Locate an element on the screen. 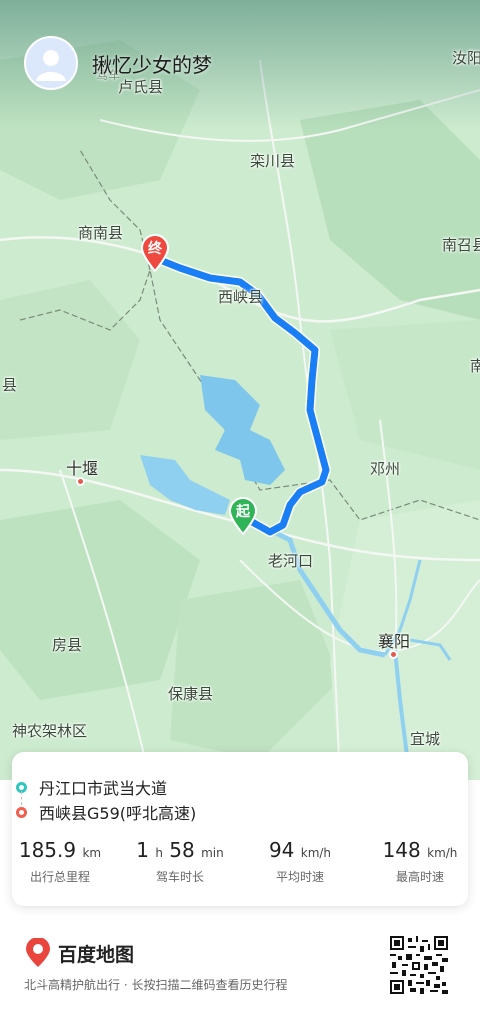 Image resolution: width=480 pixels, height=1024 pixels. stat-max-speed: 148 km/h 最高时速 is located at coordinates (420, 861).